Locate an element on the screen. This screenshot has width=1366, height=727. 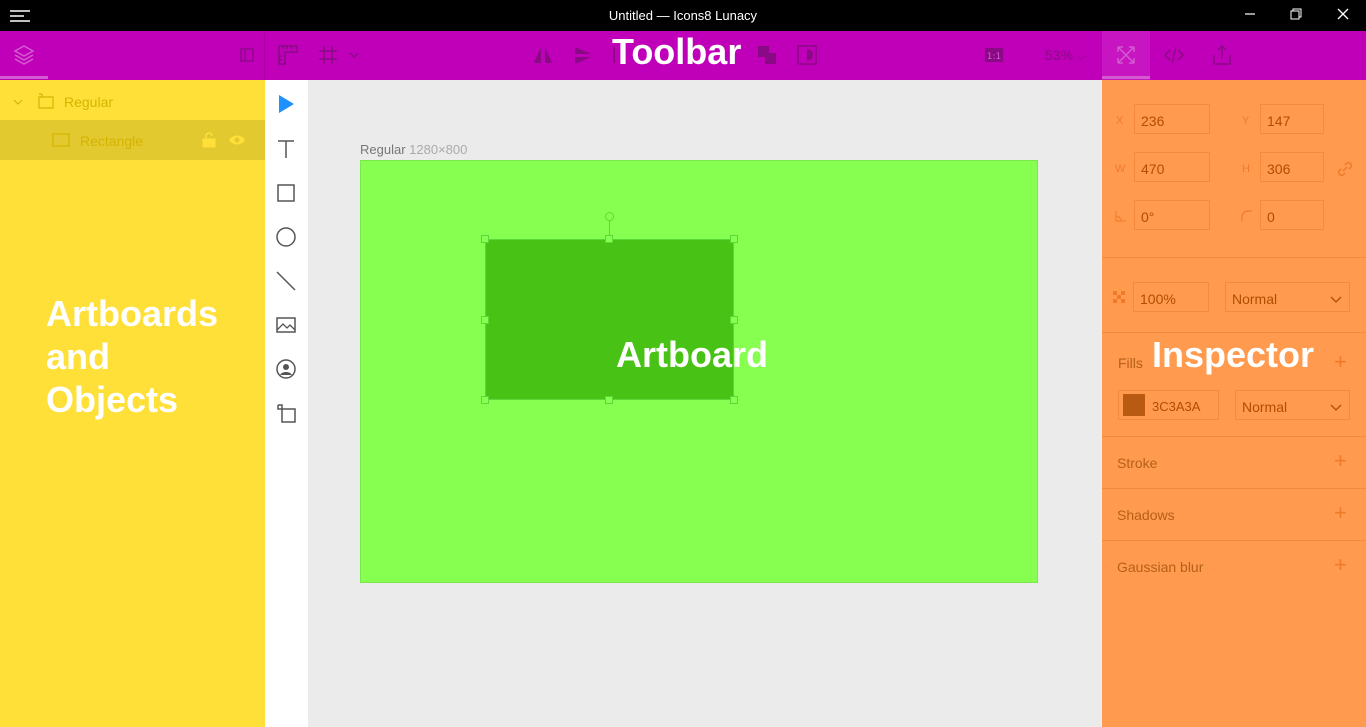
add-stroke-icon: + is located at coordinates (1340, 461).